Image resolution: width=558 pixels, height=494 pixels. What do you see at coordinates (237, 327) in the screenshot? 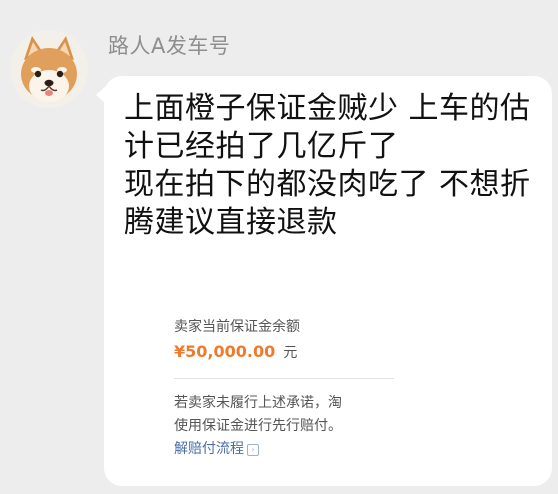
I see `deposit-label: 卖家当前保证金余额` at bounding box center [237, 327].